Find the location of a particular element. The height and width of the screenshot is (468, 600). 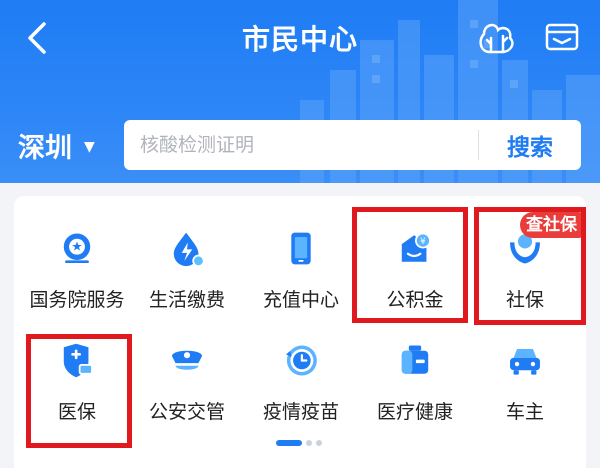

search-box: 搜索 is located at coordinates (352, 145).